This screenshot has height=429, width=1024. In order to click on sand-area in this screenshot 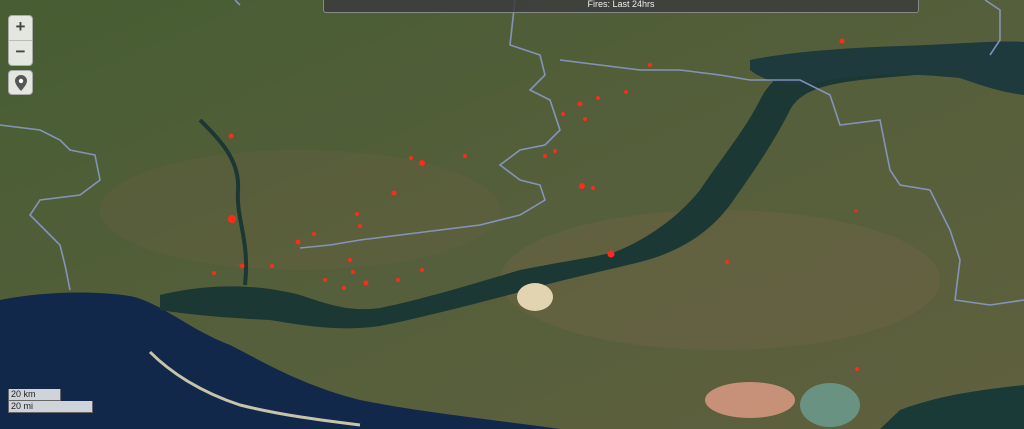, I will do `click(535, 297)`.